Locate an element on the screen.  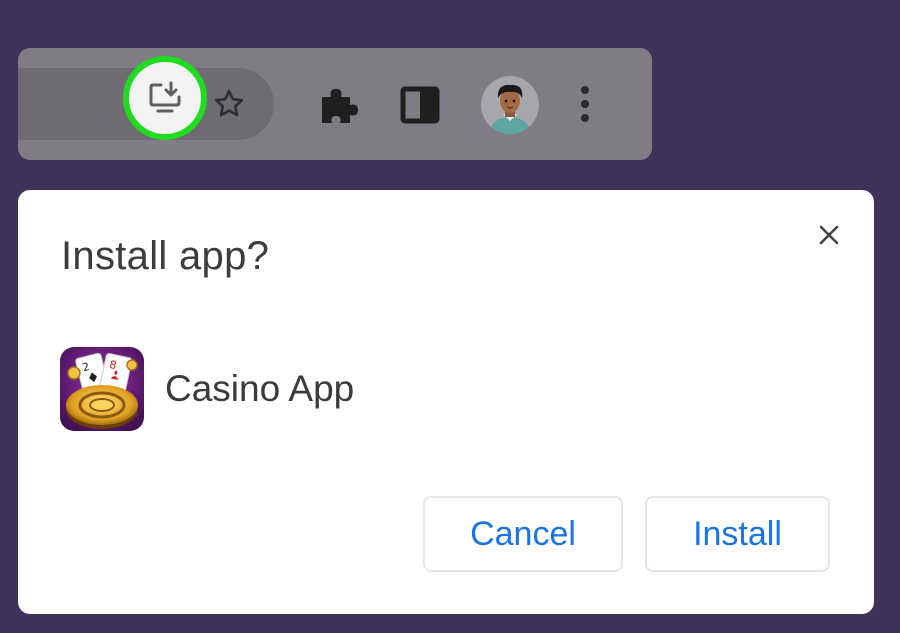
close-icon is located at coordinates (829, 235).